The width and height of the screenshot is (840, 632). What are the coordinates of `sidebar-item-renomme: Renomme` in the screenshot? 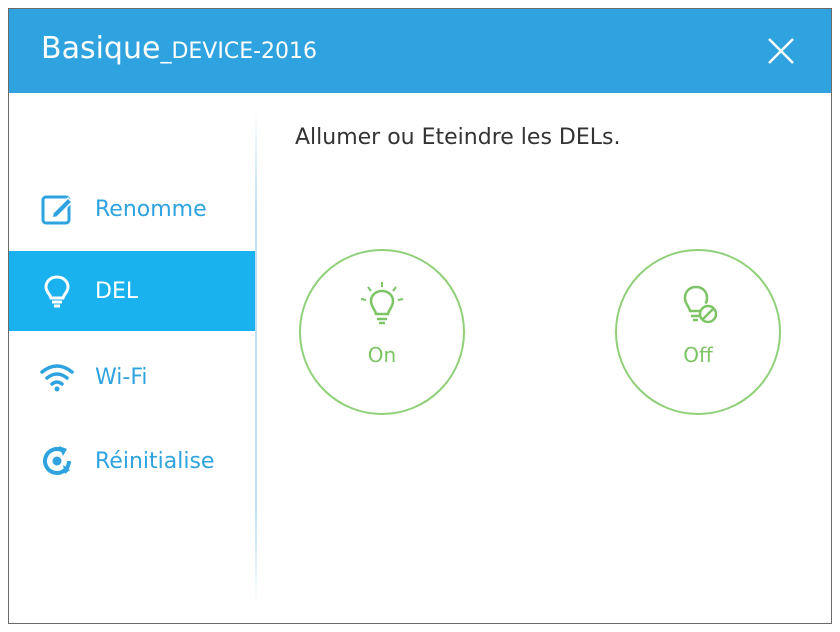 It's located at (133, 209).